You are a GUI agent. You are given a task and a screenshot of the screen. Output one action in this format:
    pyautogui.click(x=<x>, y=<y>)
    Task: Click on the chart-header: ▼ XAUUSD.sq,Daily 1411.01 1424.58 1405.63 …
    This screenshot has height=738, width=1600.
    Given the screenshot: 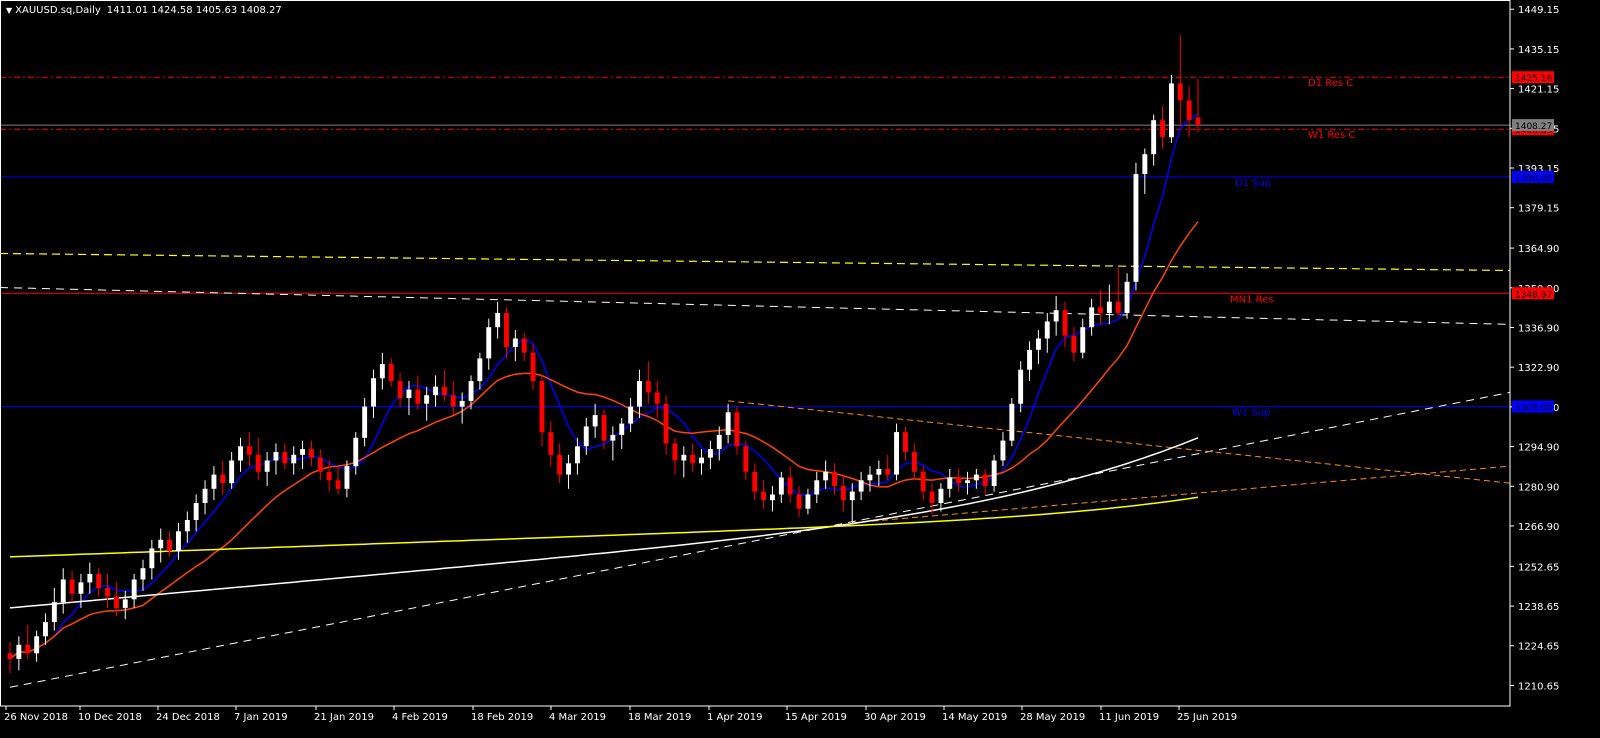 What is the action you would take?
    pyautogui.click(x=144, y=10)
    